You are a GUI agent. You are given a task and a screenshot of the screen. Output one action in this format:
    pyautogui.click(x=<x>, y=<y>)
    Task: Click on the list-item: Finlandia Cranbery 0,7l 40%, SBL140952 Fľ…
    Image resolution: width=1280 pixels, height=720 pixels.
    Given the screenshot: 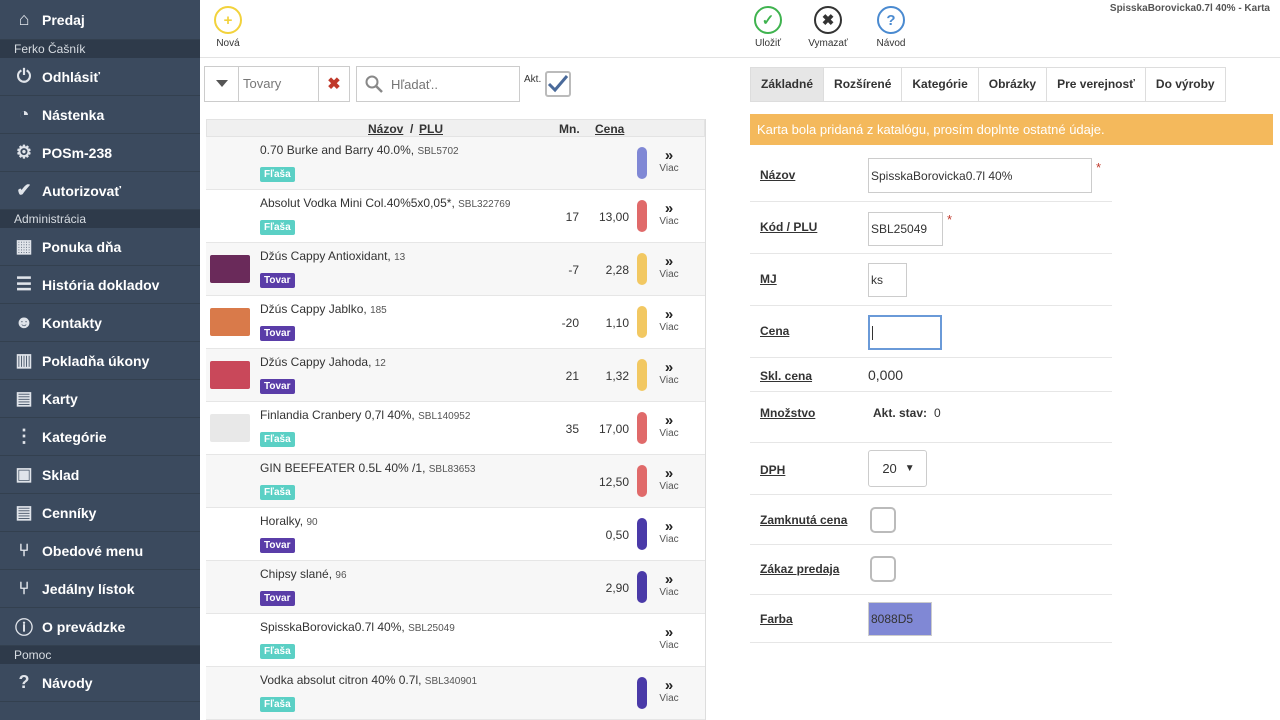 What is the action you would take?
    pyautogui.click(x=455, y=428)
    